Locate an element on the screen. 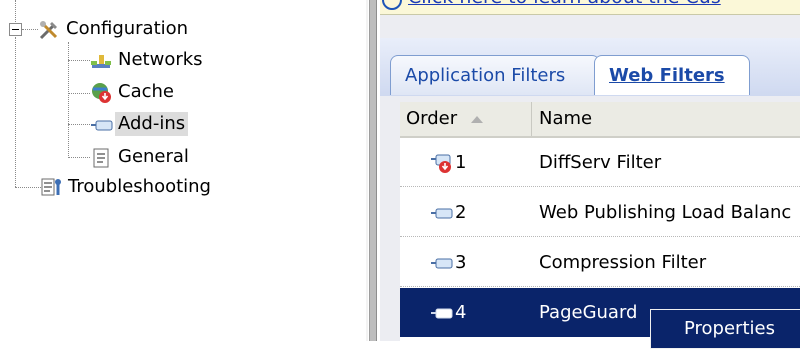  context-menu-item-properties: Properties is located at coordinates (729, 328).